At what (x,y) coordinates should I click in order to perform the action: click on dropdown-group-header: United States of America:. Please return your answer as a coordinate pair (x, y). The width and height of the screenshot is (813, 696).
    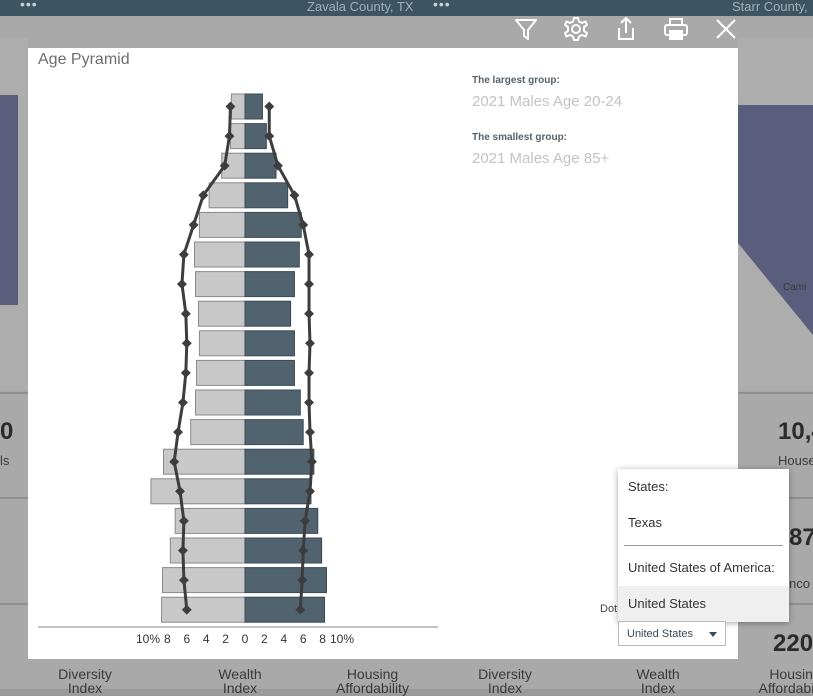
    Looking at the image, I should click on (701, 567).